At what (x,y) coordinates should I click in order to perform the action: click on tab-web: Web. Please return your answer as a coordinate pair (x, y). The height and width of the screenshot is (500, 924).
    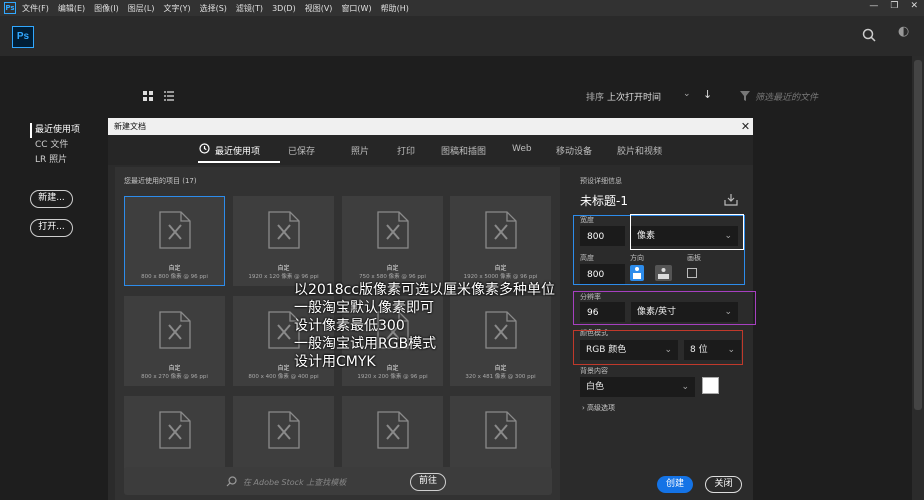
    Looking at the image, I should click on (522, 149).